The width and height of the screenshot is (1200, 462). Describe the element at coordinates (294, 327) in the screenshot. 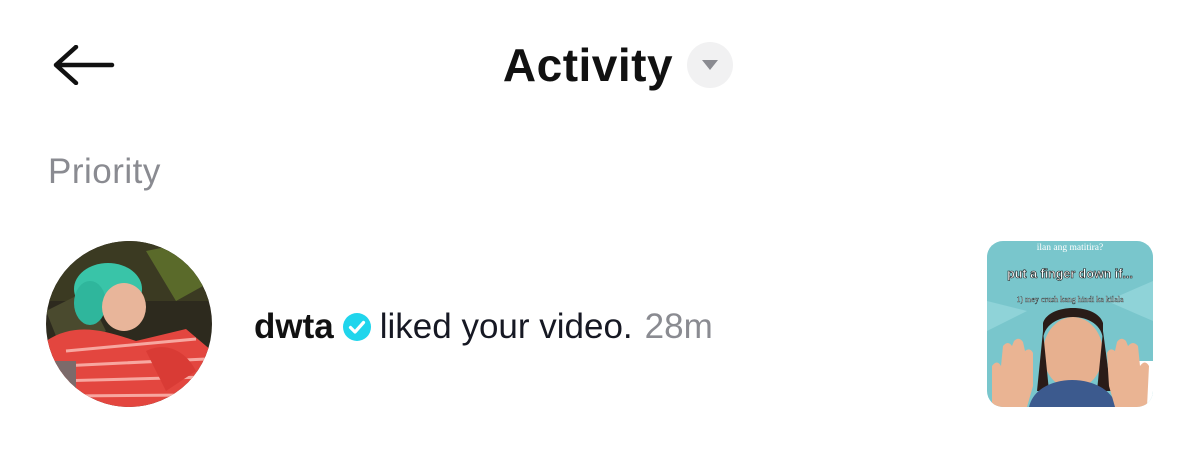

I see `username: dwta` at that location.